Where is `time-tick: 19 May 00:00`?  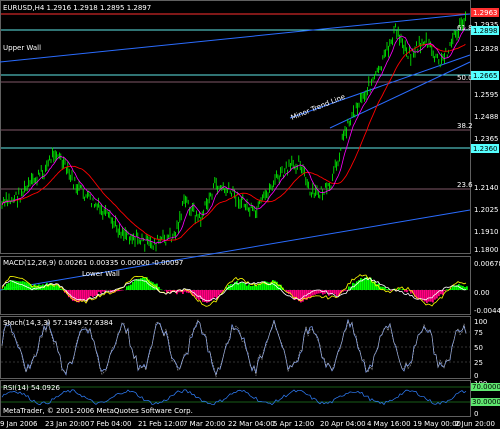
time-tick: 19 May 00:00 is located at coordinates (437, 424).